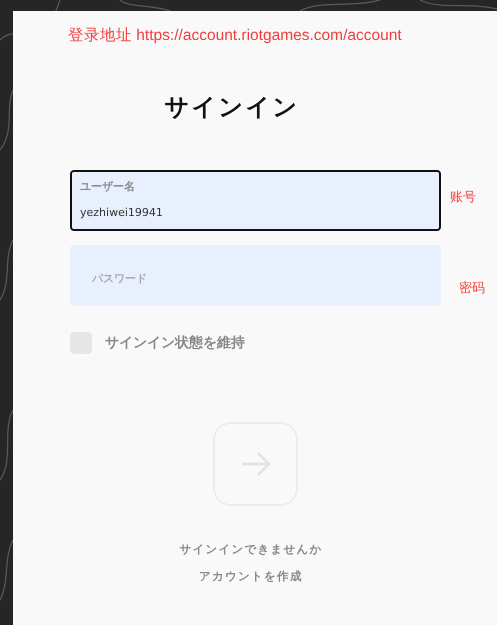  I want to click on page-title: サインイン, so click(232, 107).